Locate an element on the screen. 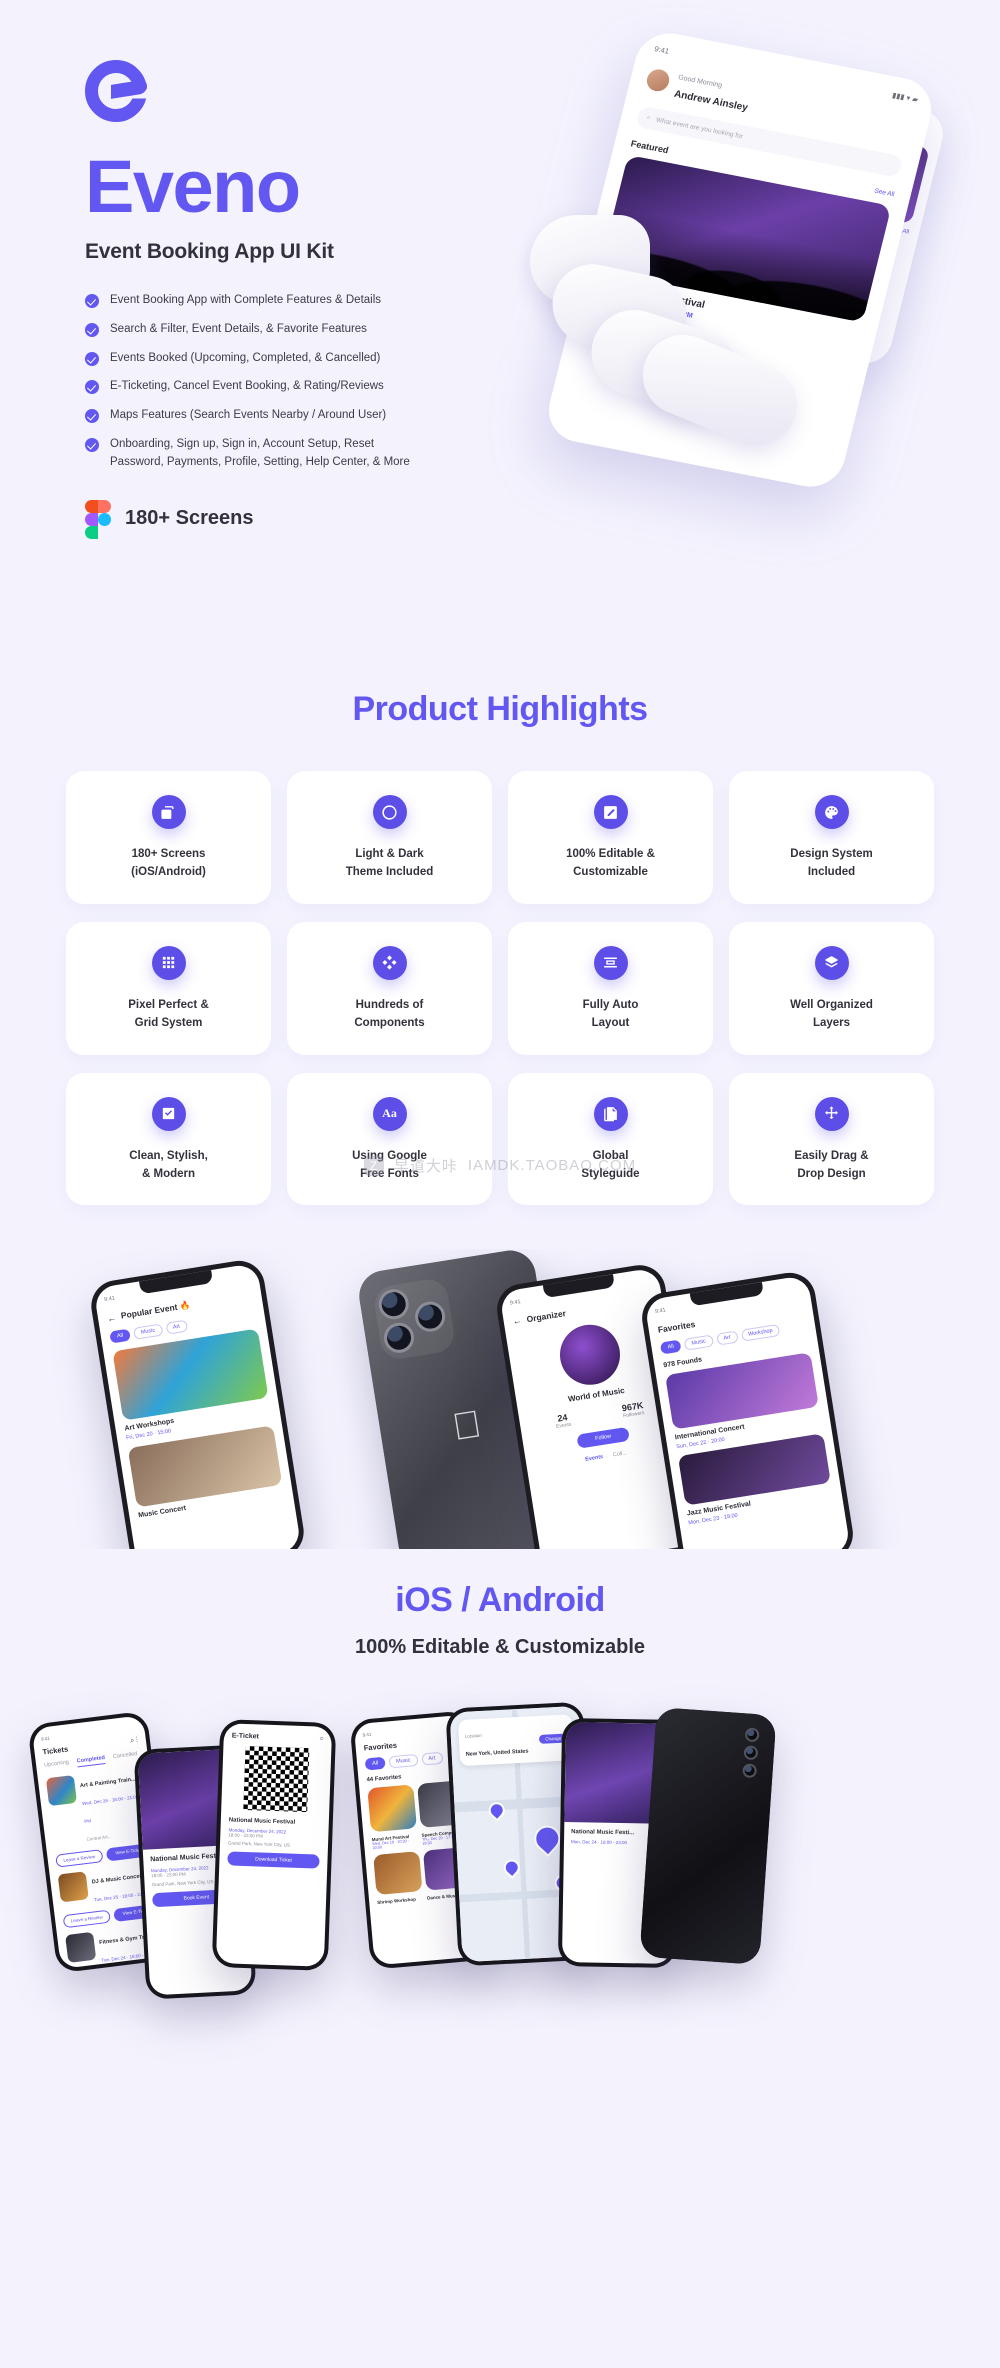 The image size is (1000, 2368). highlight-card-clean: Clean, Stylish, & Modern is located at coordinates (168, 1139).